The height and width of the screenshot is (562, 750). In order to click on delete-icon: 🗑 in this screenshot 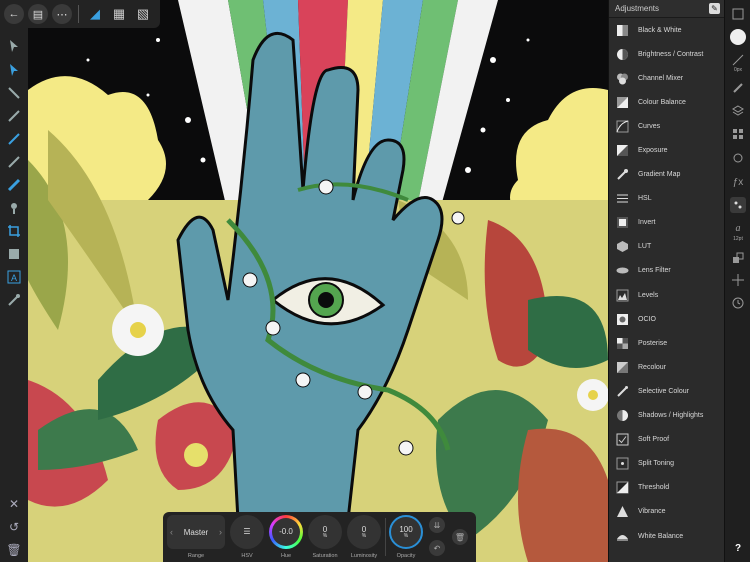, I will do `click(460, 537)`.